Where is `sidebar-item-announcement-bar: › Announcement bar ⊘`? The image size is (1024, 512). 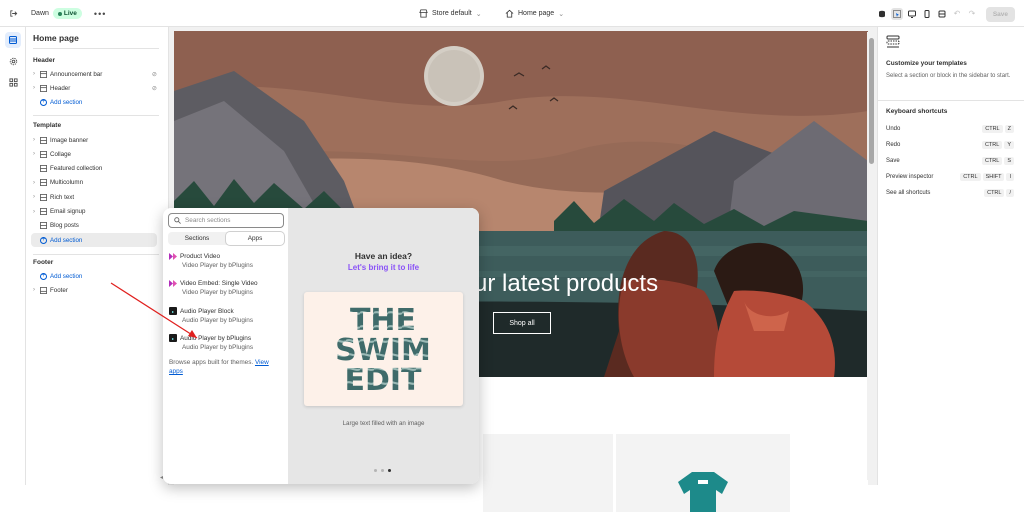 sidebar-item-announcement-bar: › Announcement bar ⊘ is located at coordinates (94, 74).